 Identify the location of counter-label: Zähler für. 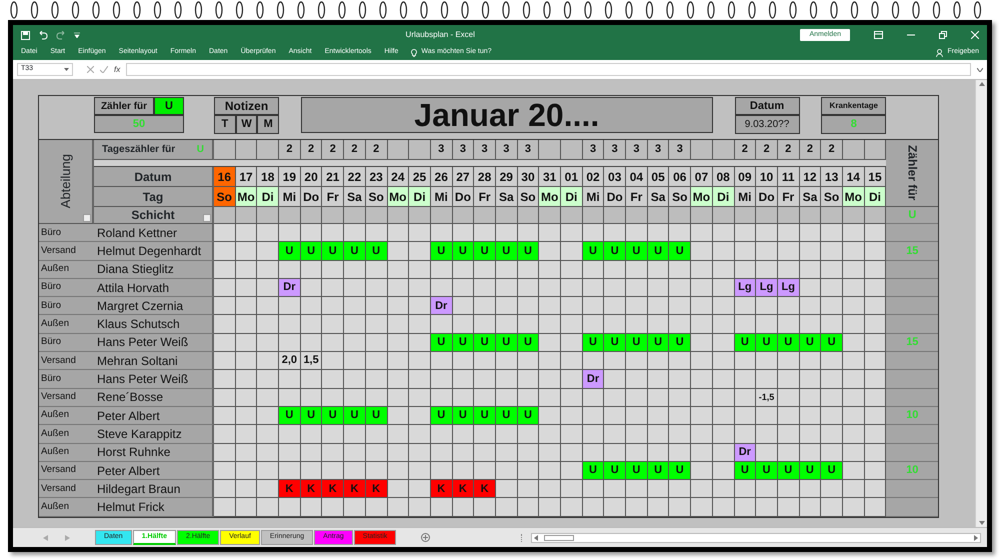
(124, 106).